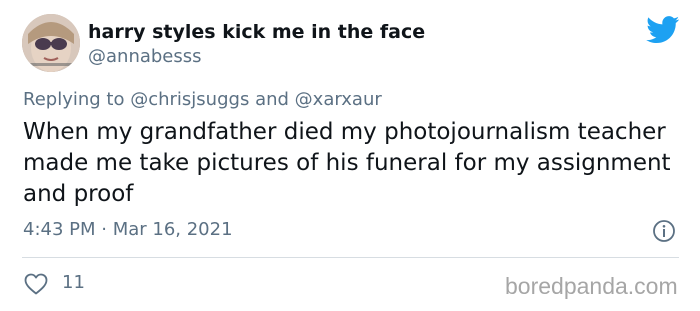 The width and height of the screenshot is (700, 311). I want to click on twitter-bird-icon, so click(663, 30).